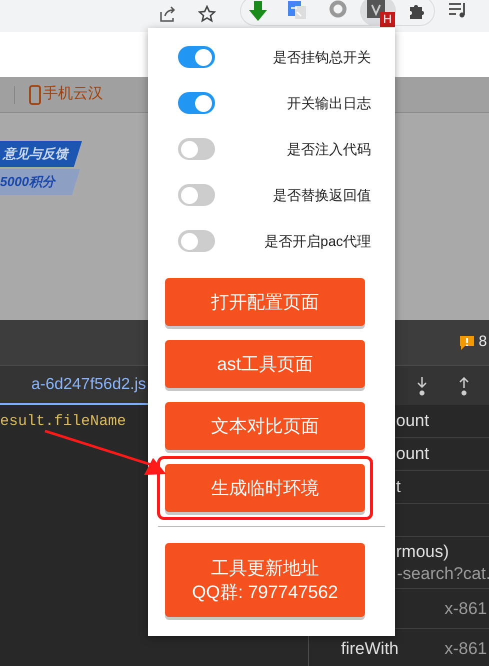  What do you see at coordinates (40, 182) in the screenshot?
I see `banner-label: 5000积分` at bounding box center [40, 182].